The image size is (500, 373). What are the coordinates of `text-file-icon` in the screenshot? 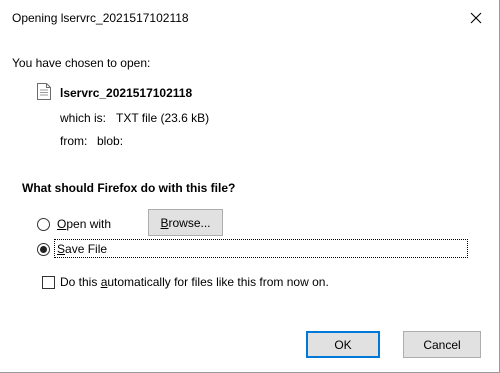 It's located at (44, 91).